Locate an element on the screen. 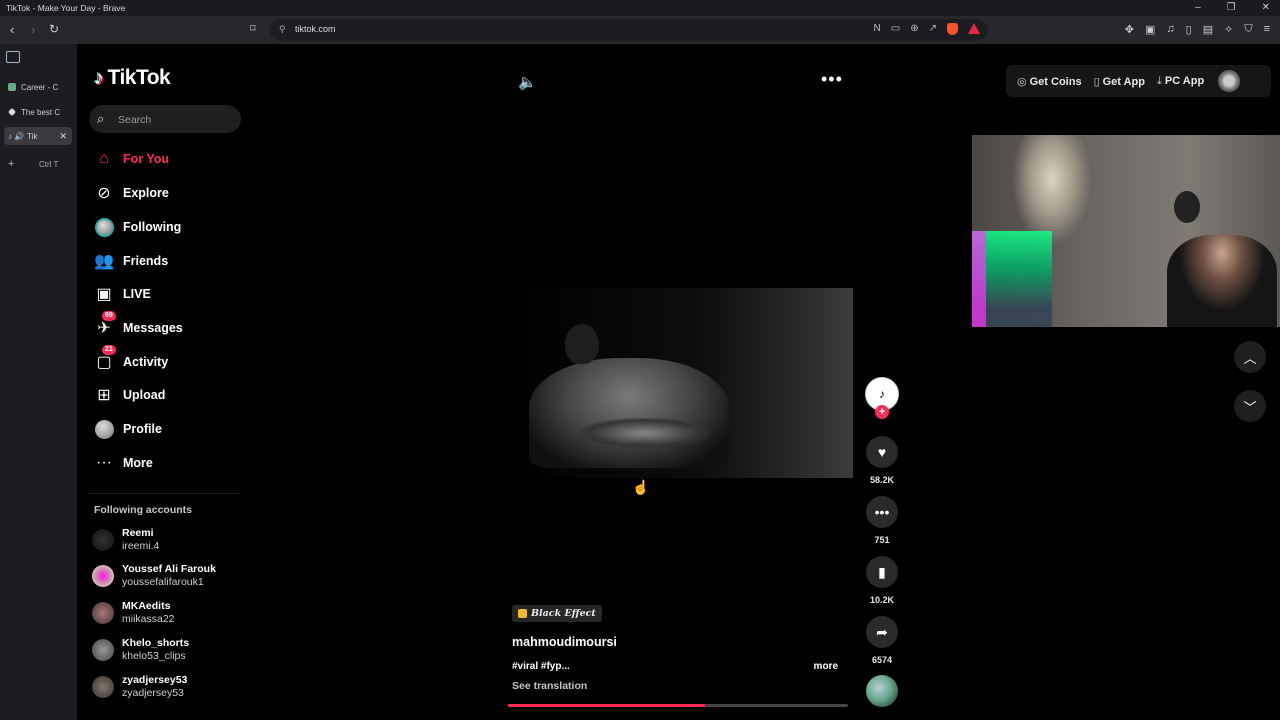 This screenshot has width=1280, height=720. nav-upload: ⊞ Upload is located at coordinates (129, 395).